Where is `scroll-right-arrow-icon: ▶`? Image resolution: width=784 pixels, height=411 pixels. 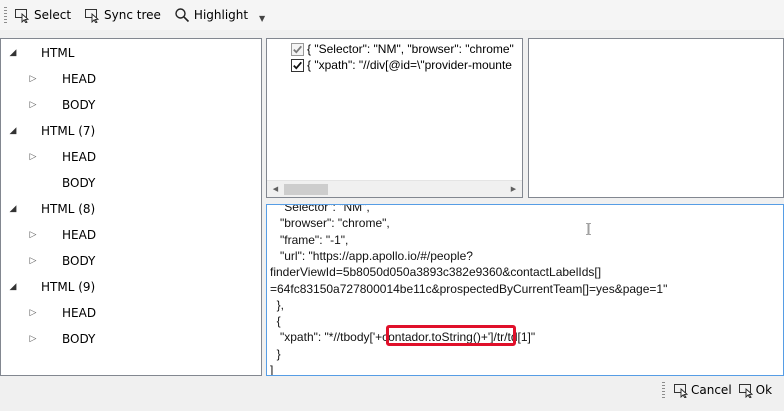
scroll-right-arrow-icon: ▶ is located at coordinates (513, 189).